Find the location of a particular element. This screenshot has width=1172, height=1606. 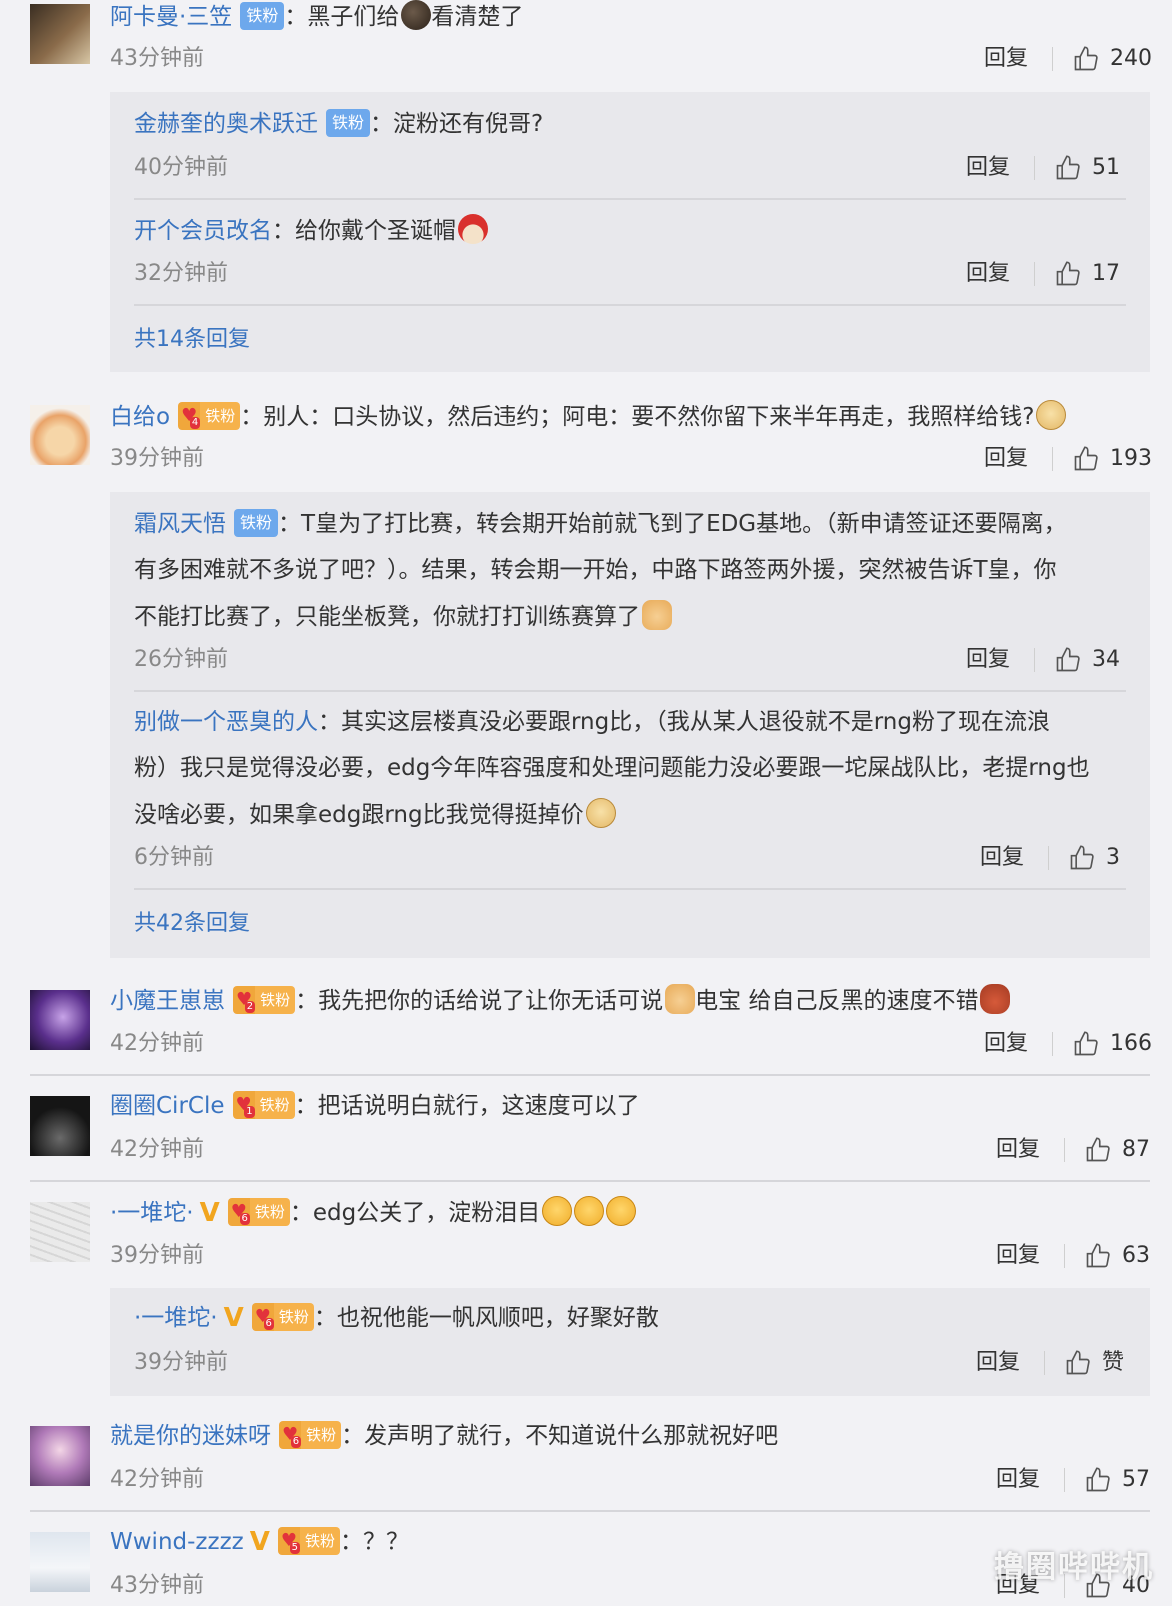

heart-icon: ♥ 4 is located at coordinates (189, 416).